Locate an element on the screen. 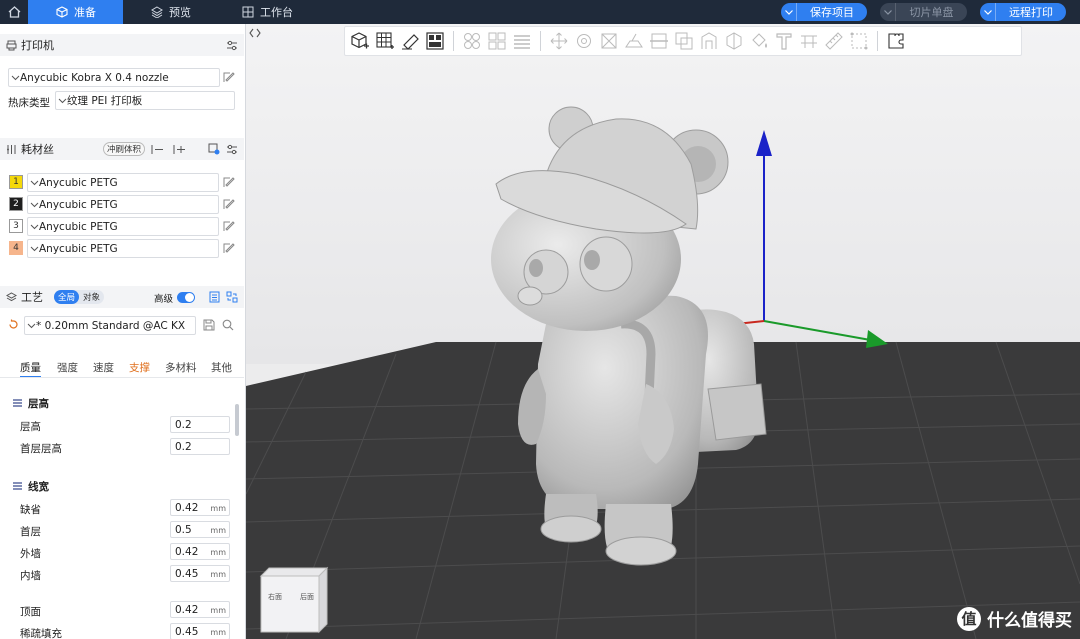 This screenshot has height=639, width=1080. lay-on-face-button is located at coordinates (634, 41).